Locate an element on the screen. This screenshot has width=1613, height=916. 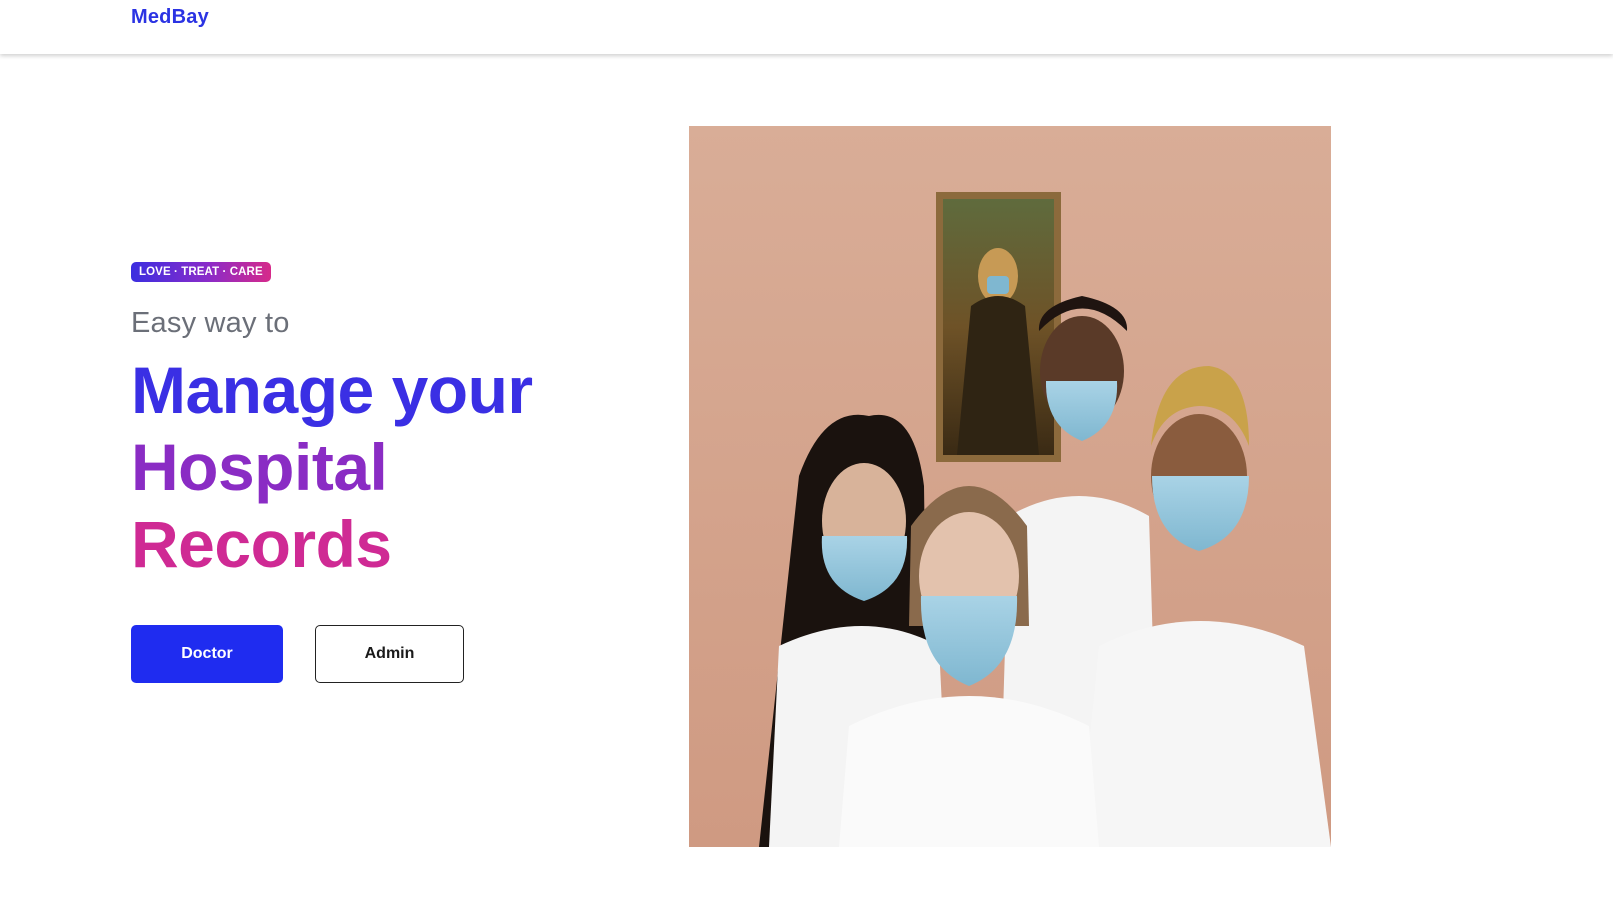
admin-button: Admin is located at coordinates (389, 654).